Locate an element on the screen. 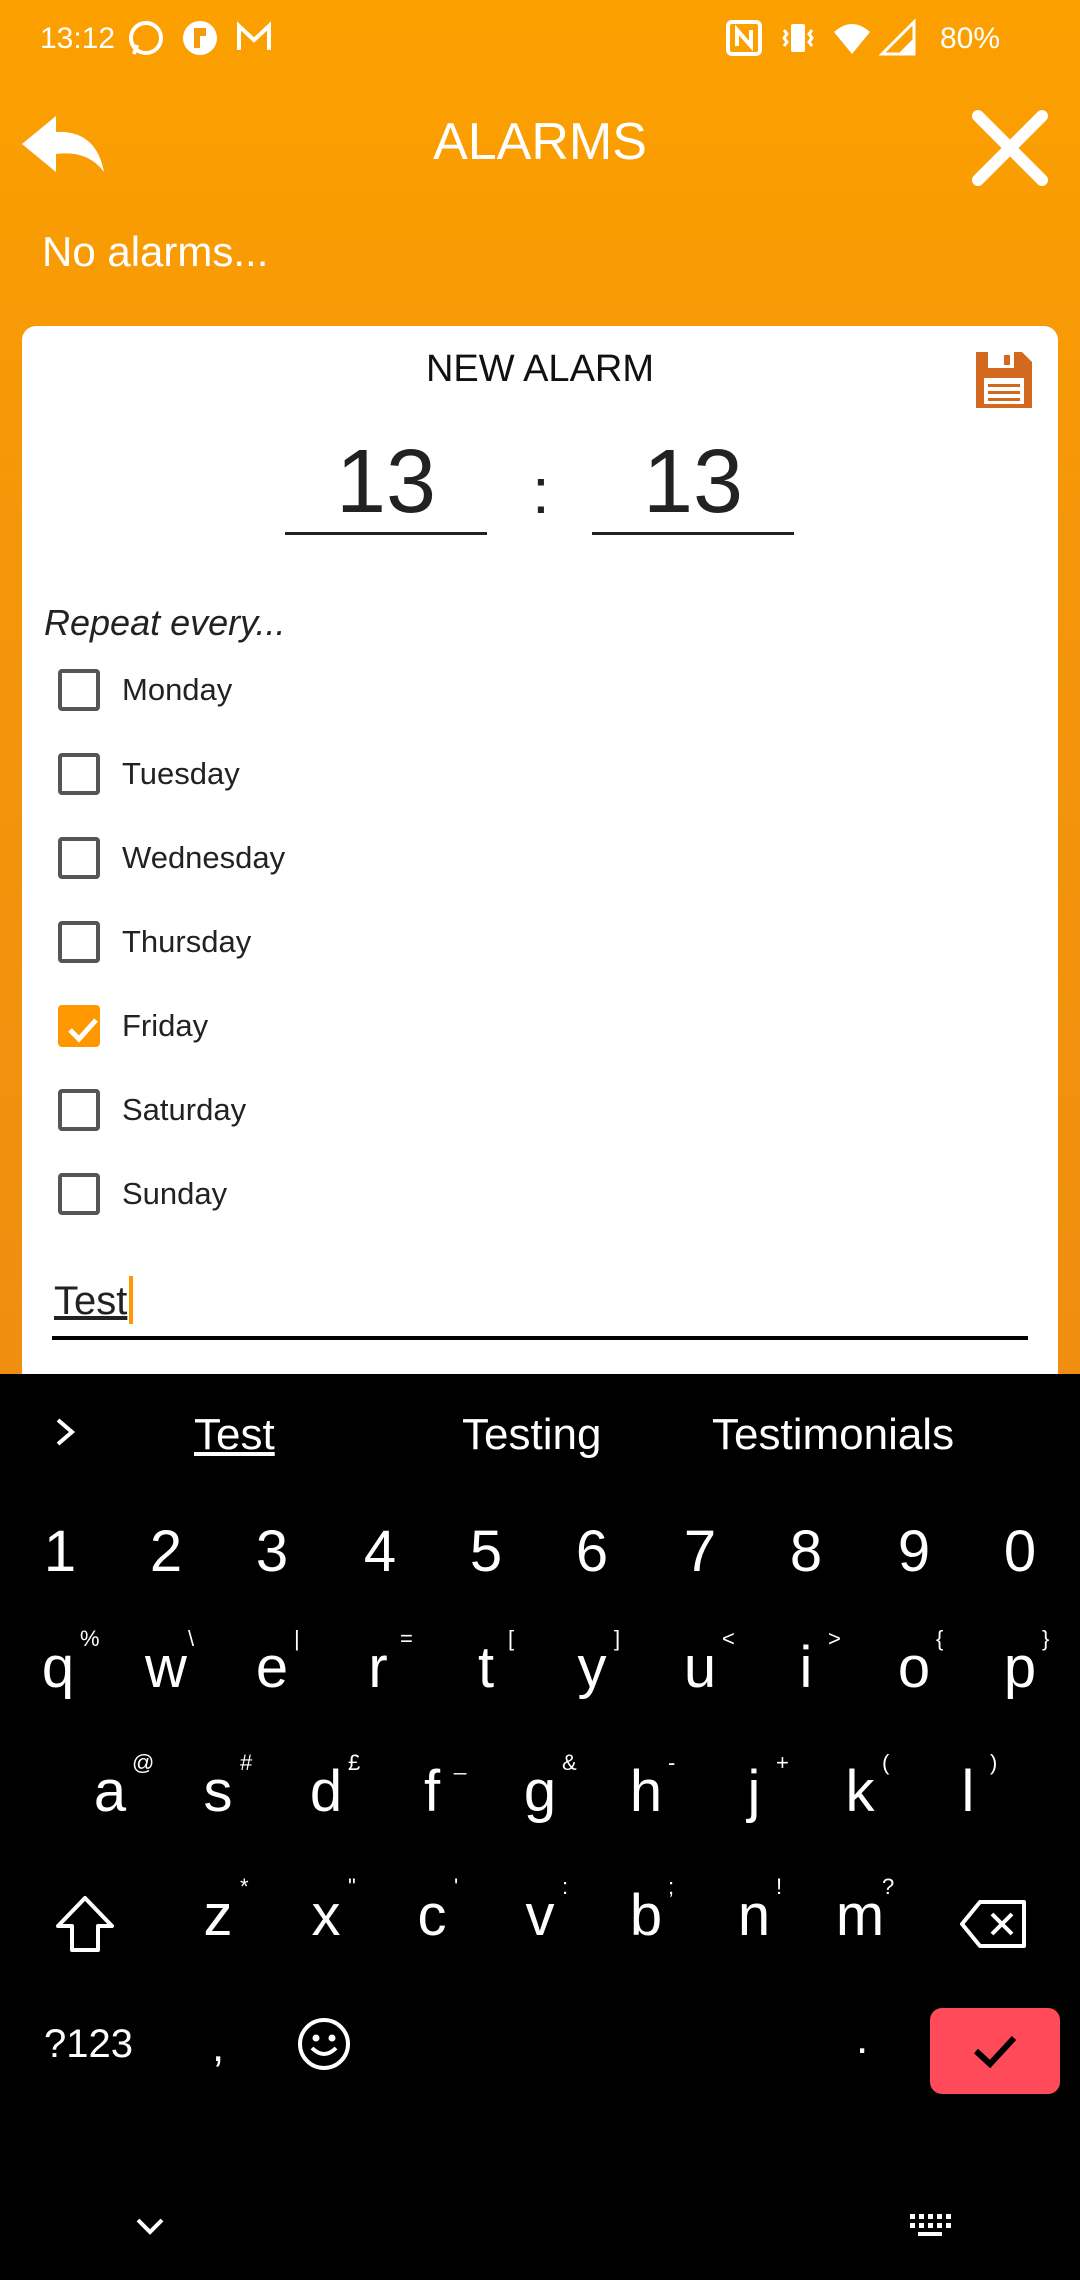 The height and width of the screenshot is (2280, 1080). key-secondary-symbol: ? is located at coordinates (888, 1886).